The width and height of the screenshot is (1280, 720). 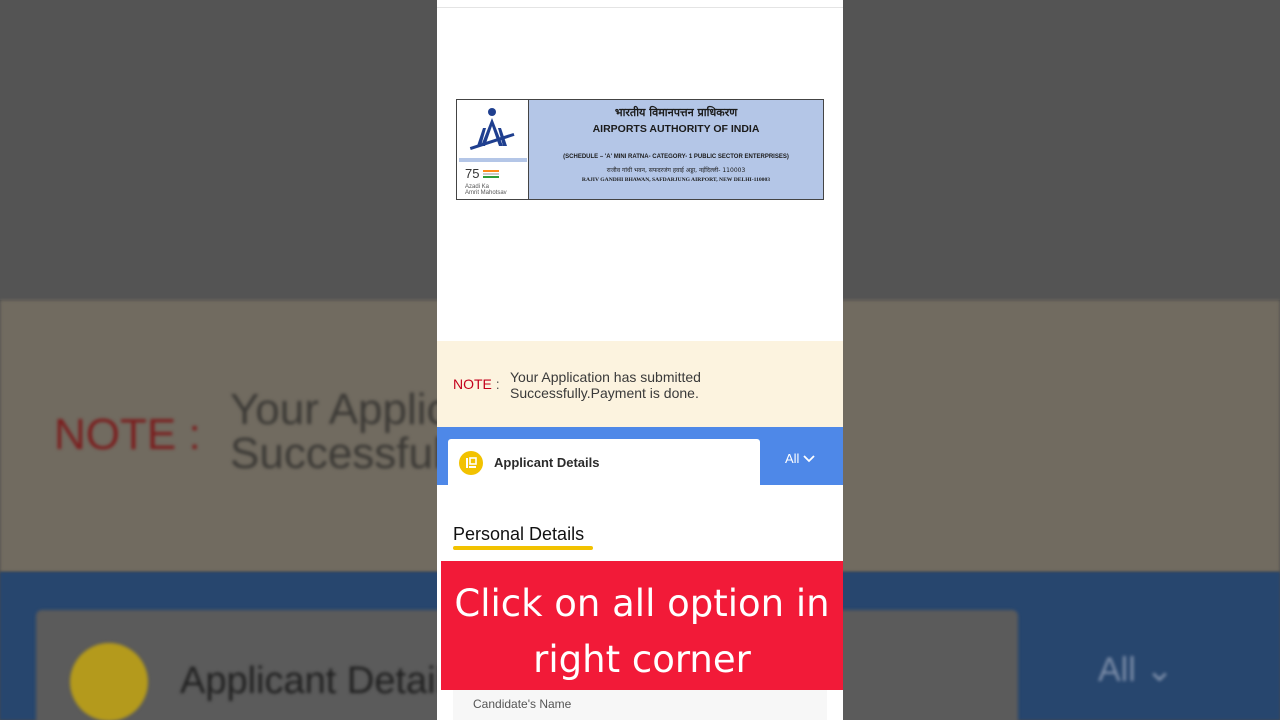 I want to click on applicant-details-label: Applicant Details, so click(x=547, y=462).